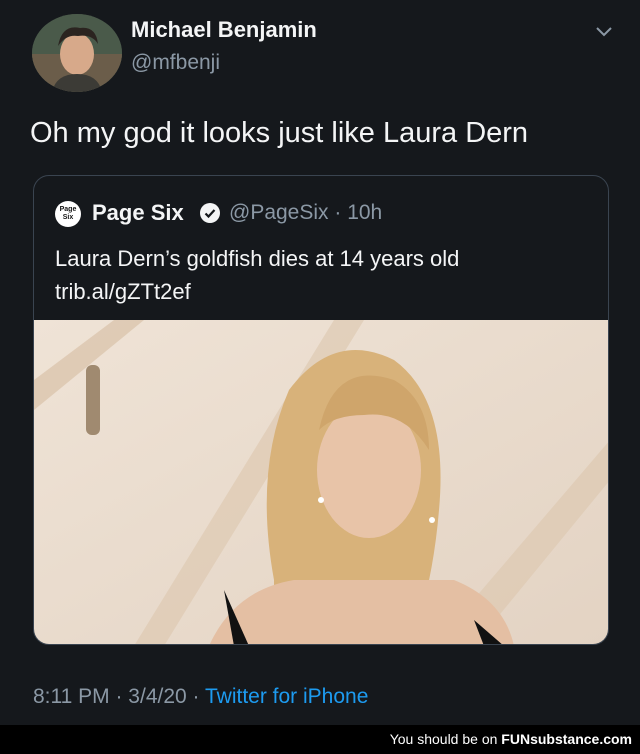  I want to click on author-handle: @mfbenji, so click(175, 63).